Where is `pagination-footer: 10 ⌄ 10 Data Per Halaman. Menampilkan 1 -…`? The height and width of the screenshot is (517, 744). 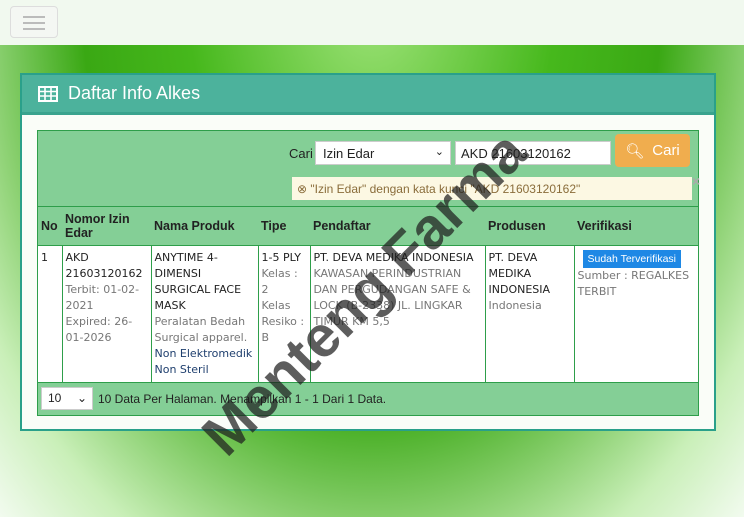 pagination-footer: 10 ⌄ 10 Data Per Halaman. Menampilkan 1 -… is located at coordinates (368, 398).